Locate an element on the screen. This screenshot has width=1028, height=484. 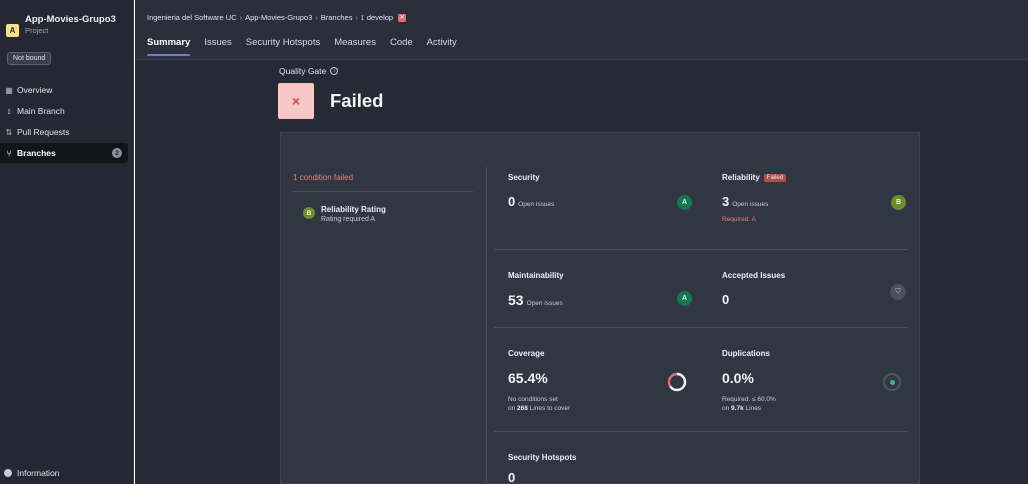
metric-title: Accepted Issues is located at coordinates (754, 275).